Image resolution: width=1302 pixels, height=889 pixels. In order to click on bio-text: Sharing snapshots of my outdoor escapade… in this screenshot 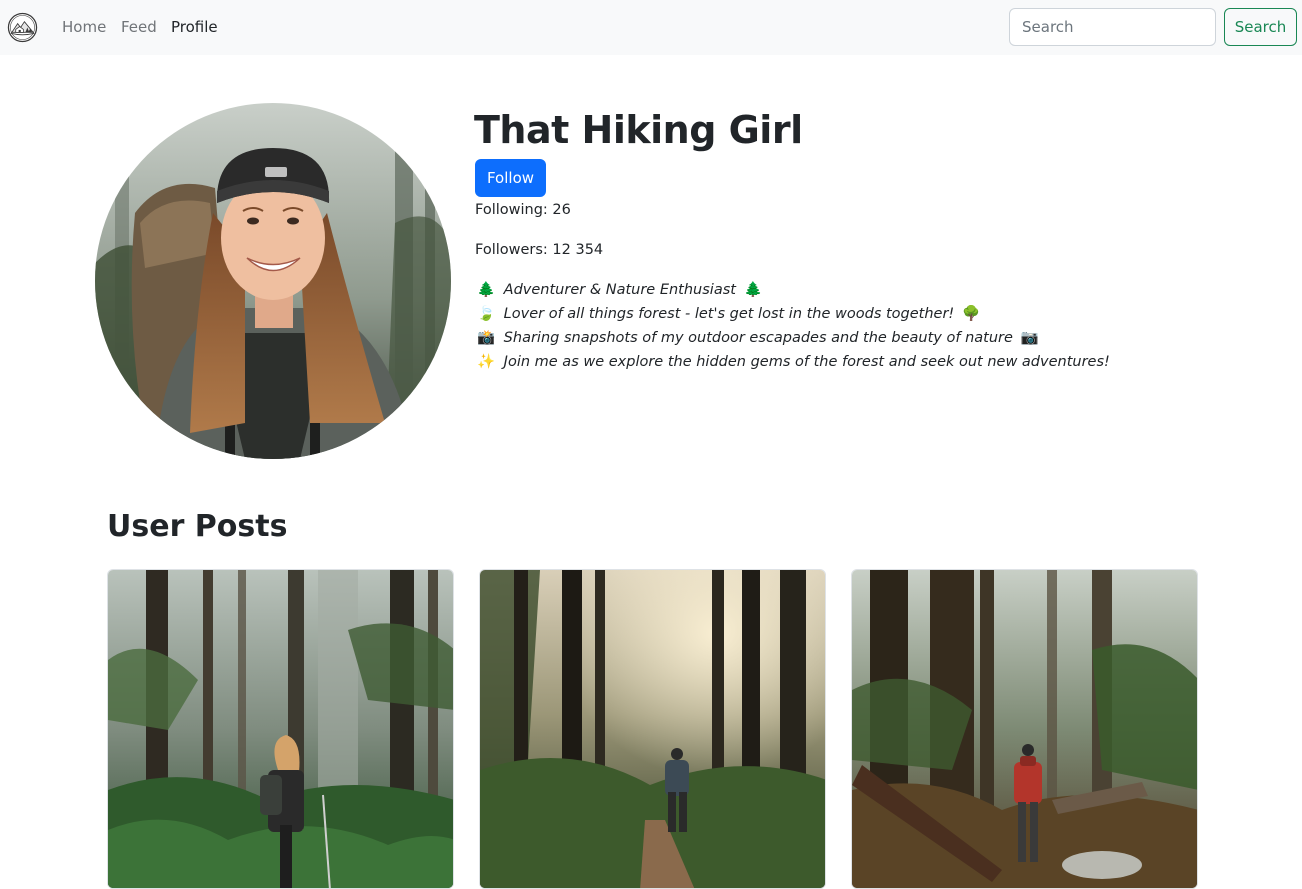, I will do `click(758, 338)`.